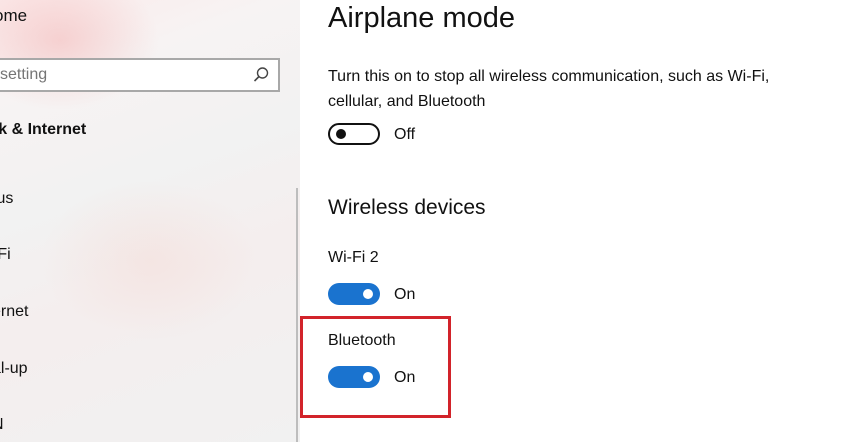 This screenshot has height=442, width=845. Describe the element at coordinates (13, 16) in the screenshot. I see `sidebar-home-item: ome` at that location.